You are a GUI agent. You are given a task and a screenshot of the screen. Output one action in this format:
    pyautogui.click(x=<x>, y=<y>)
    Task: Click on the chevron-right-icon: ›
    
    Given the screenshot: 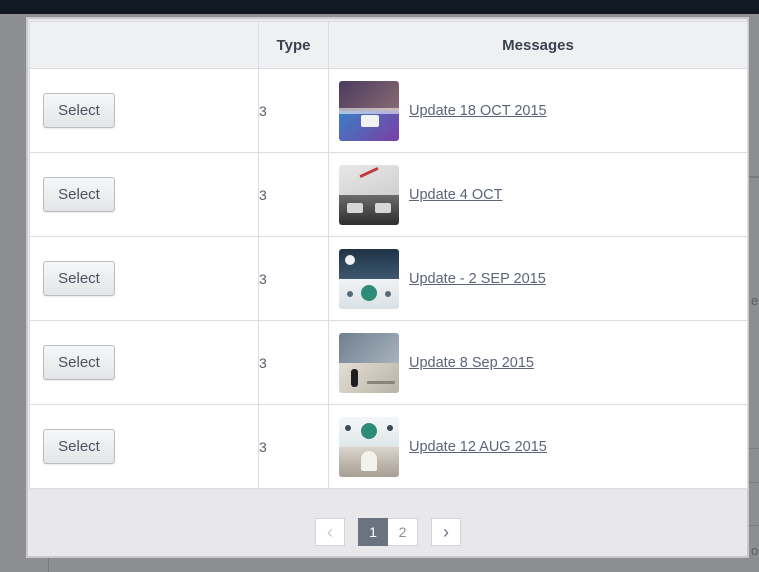 What is the action you would take?
    pyautogui.click(x=446, y=532)
    